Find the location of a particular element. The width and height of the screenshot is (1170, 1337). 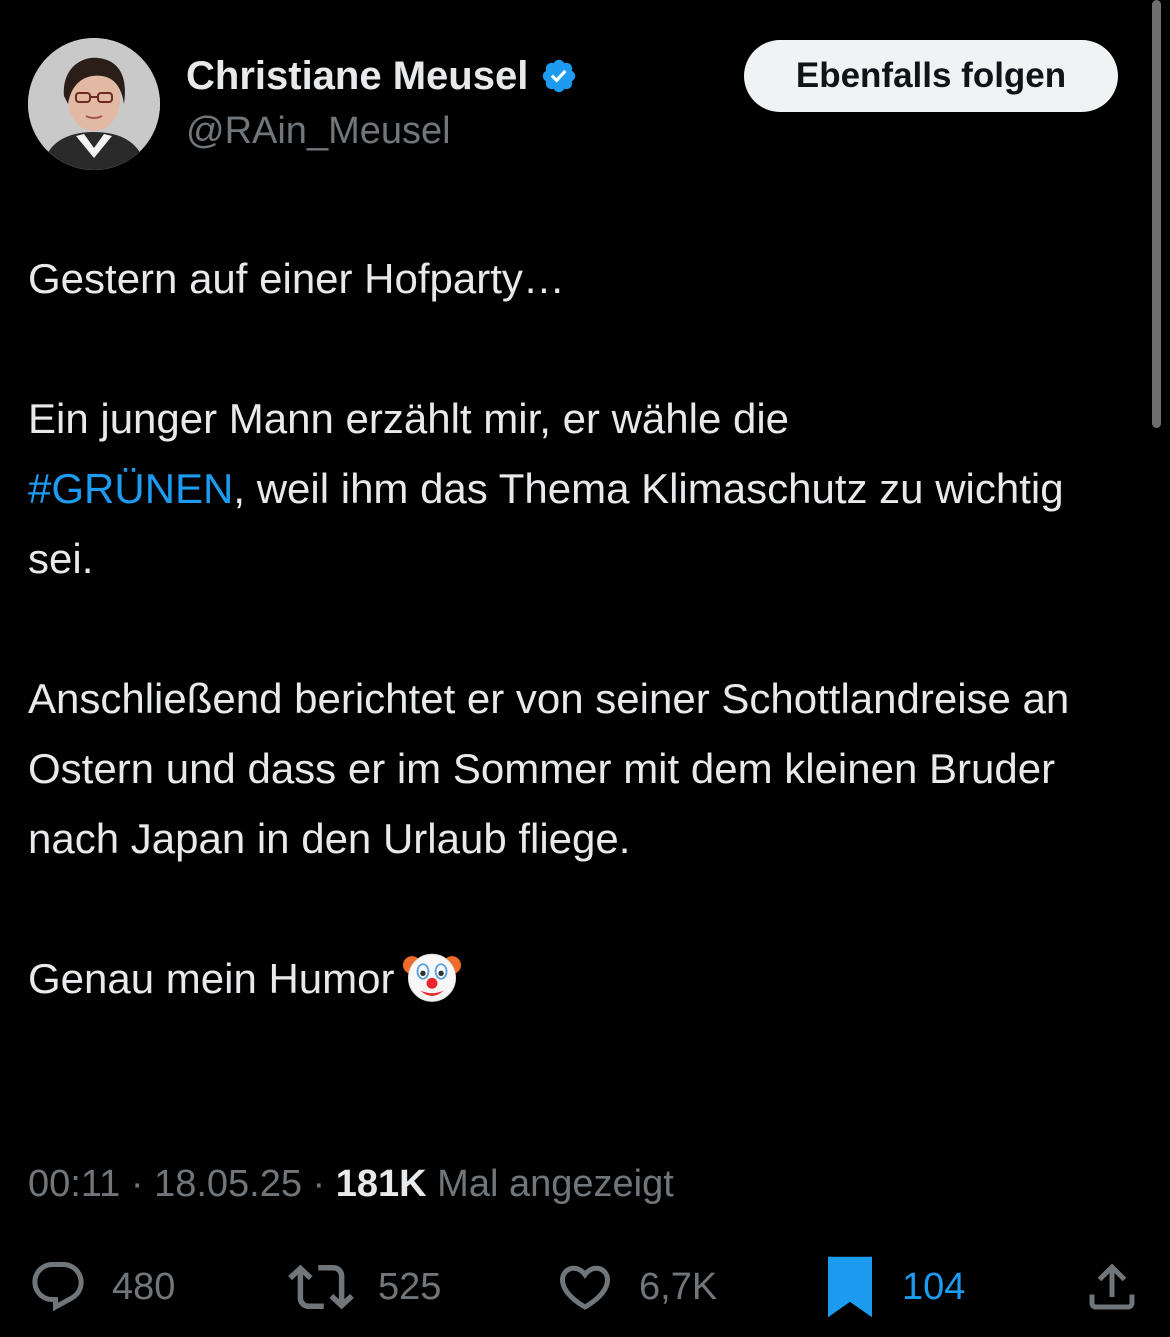

clown-face-icon is located at coordinates (431, 977).